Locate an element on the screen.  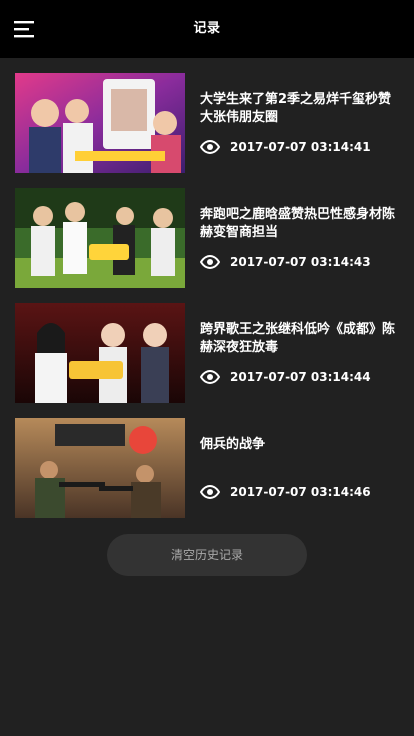
view-meta: 2017-07-07 03:14:41 is located at coordinates (285, 147).